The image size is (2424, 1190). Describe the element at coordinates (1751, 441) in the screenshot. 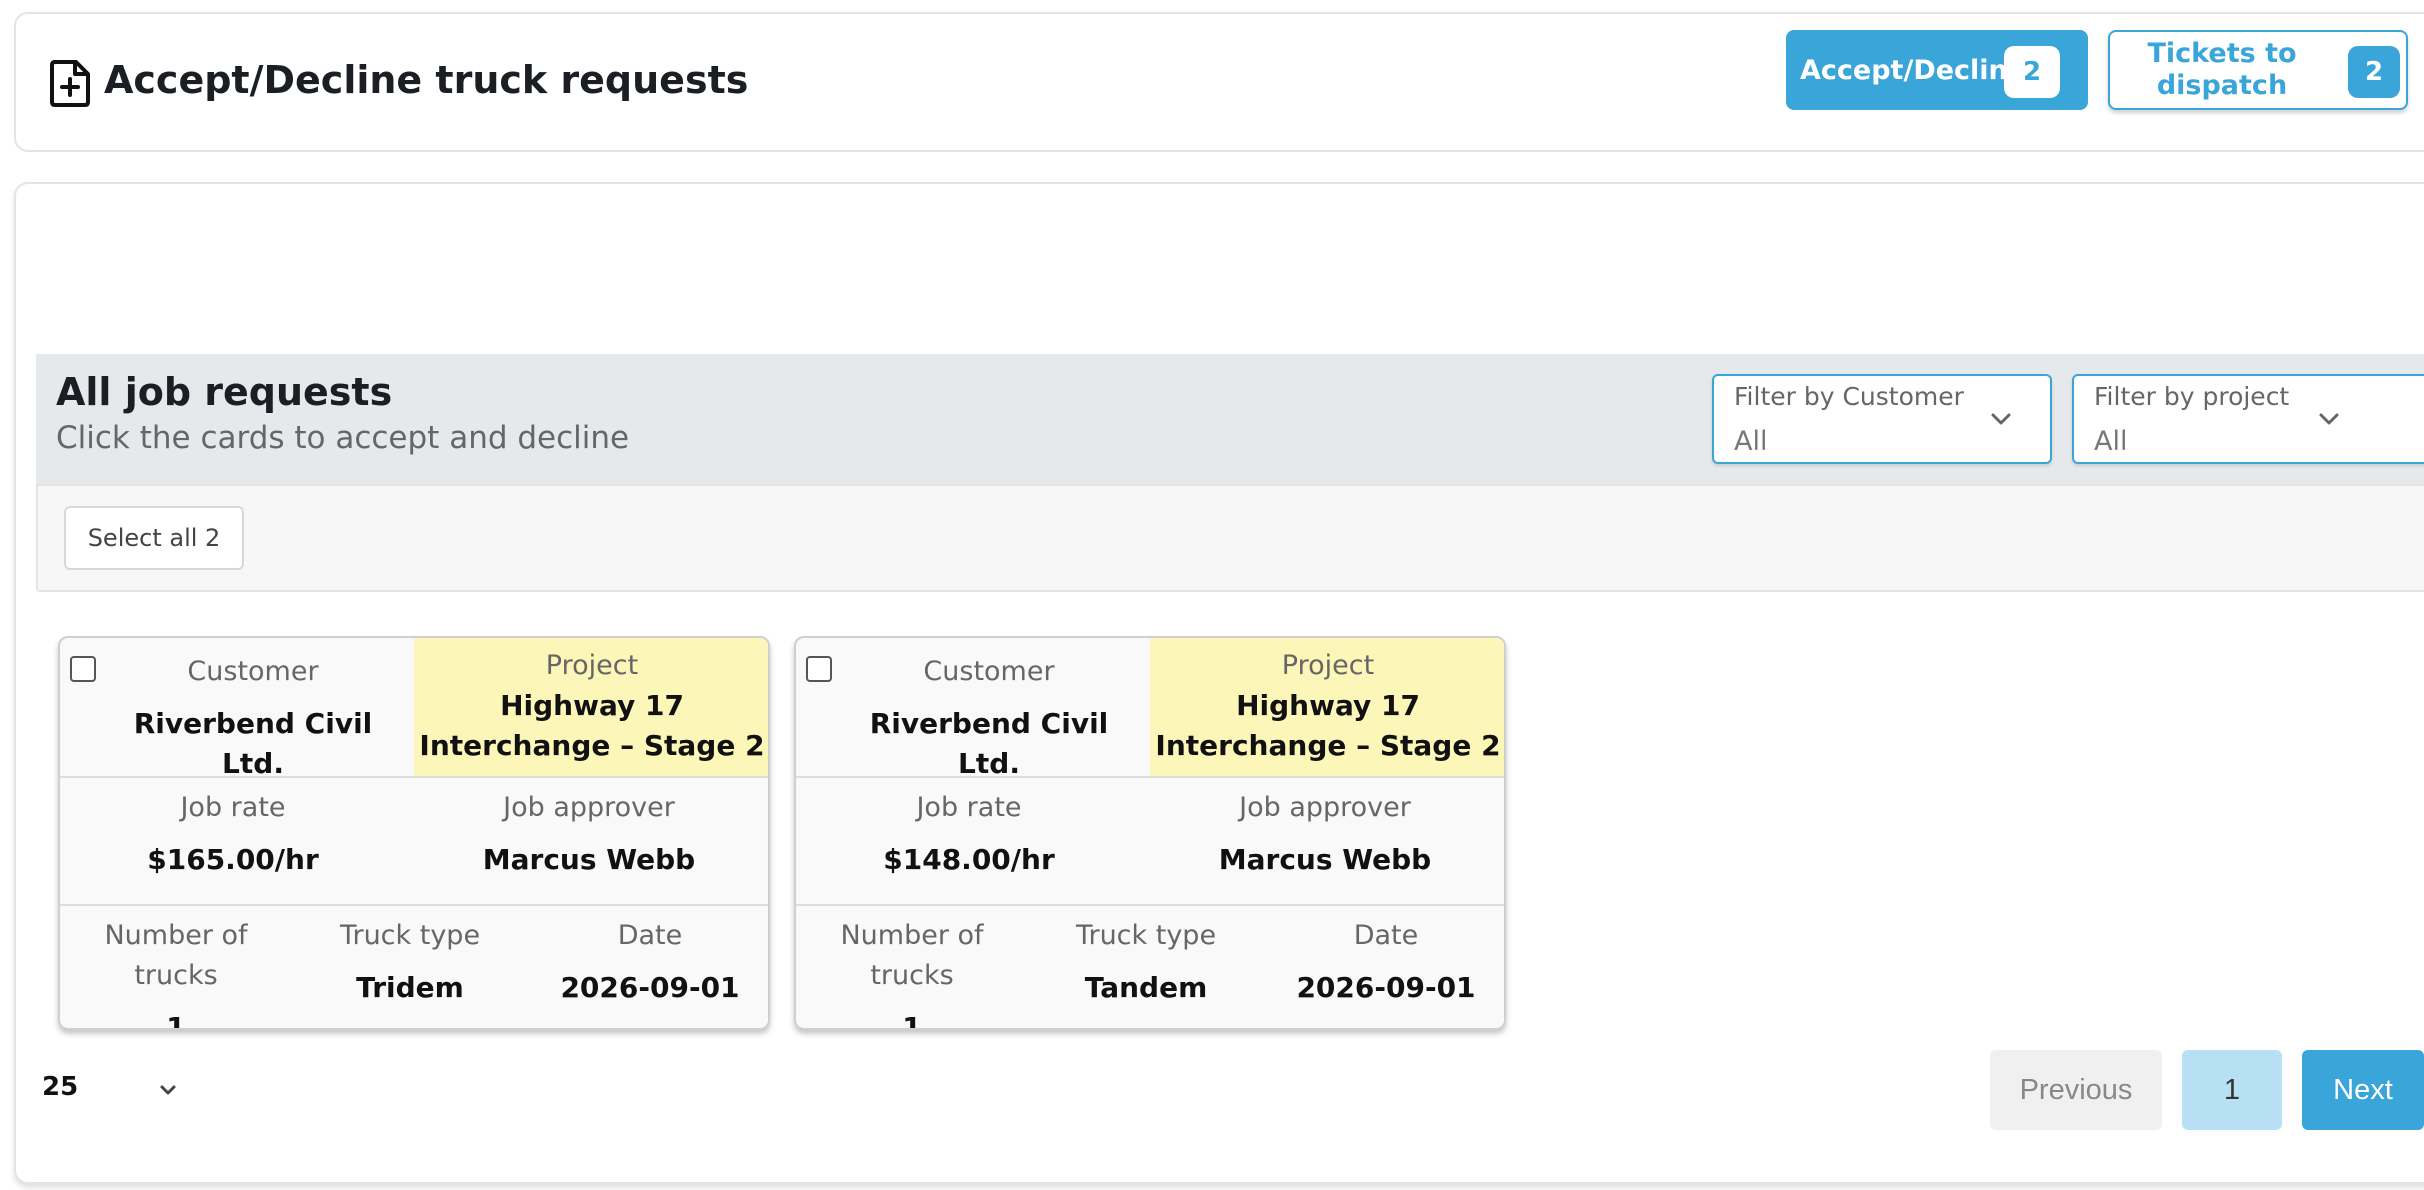

I see `filter-customer-value: All` at that location.